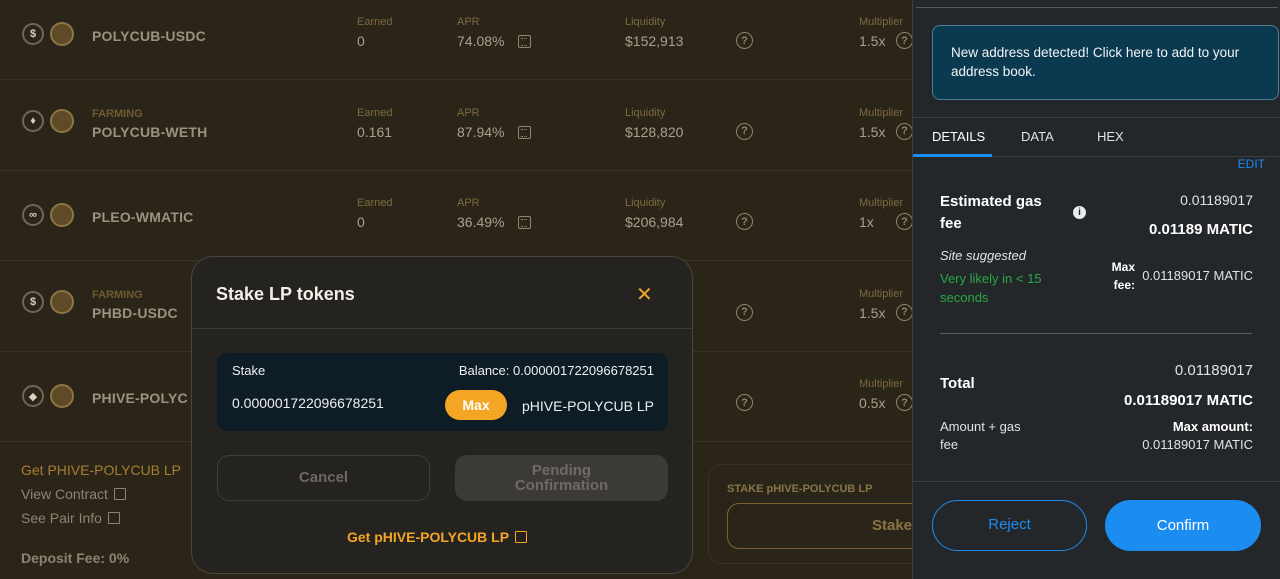 The image size is (1280, 579). I want to click on stake-box-label: STAKE pHIVE-POLYCUB LP, so click(800, 489).